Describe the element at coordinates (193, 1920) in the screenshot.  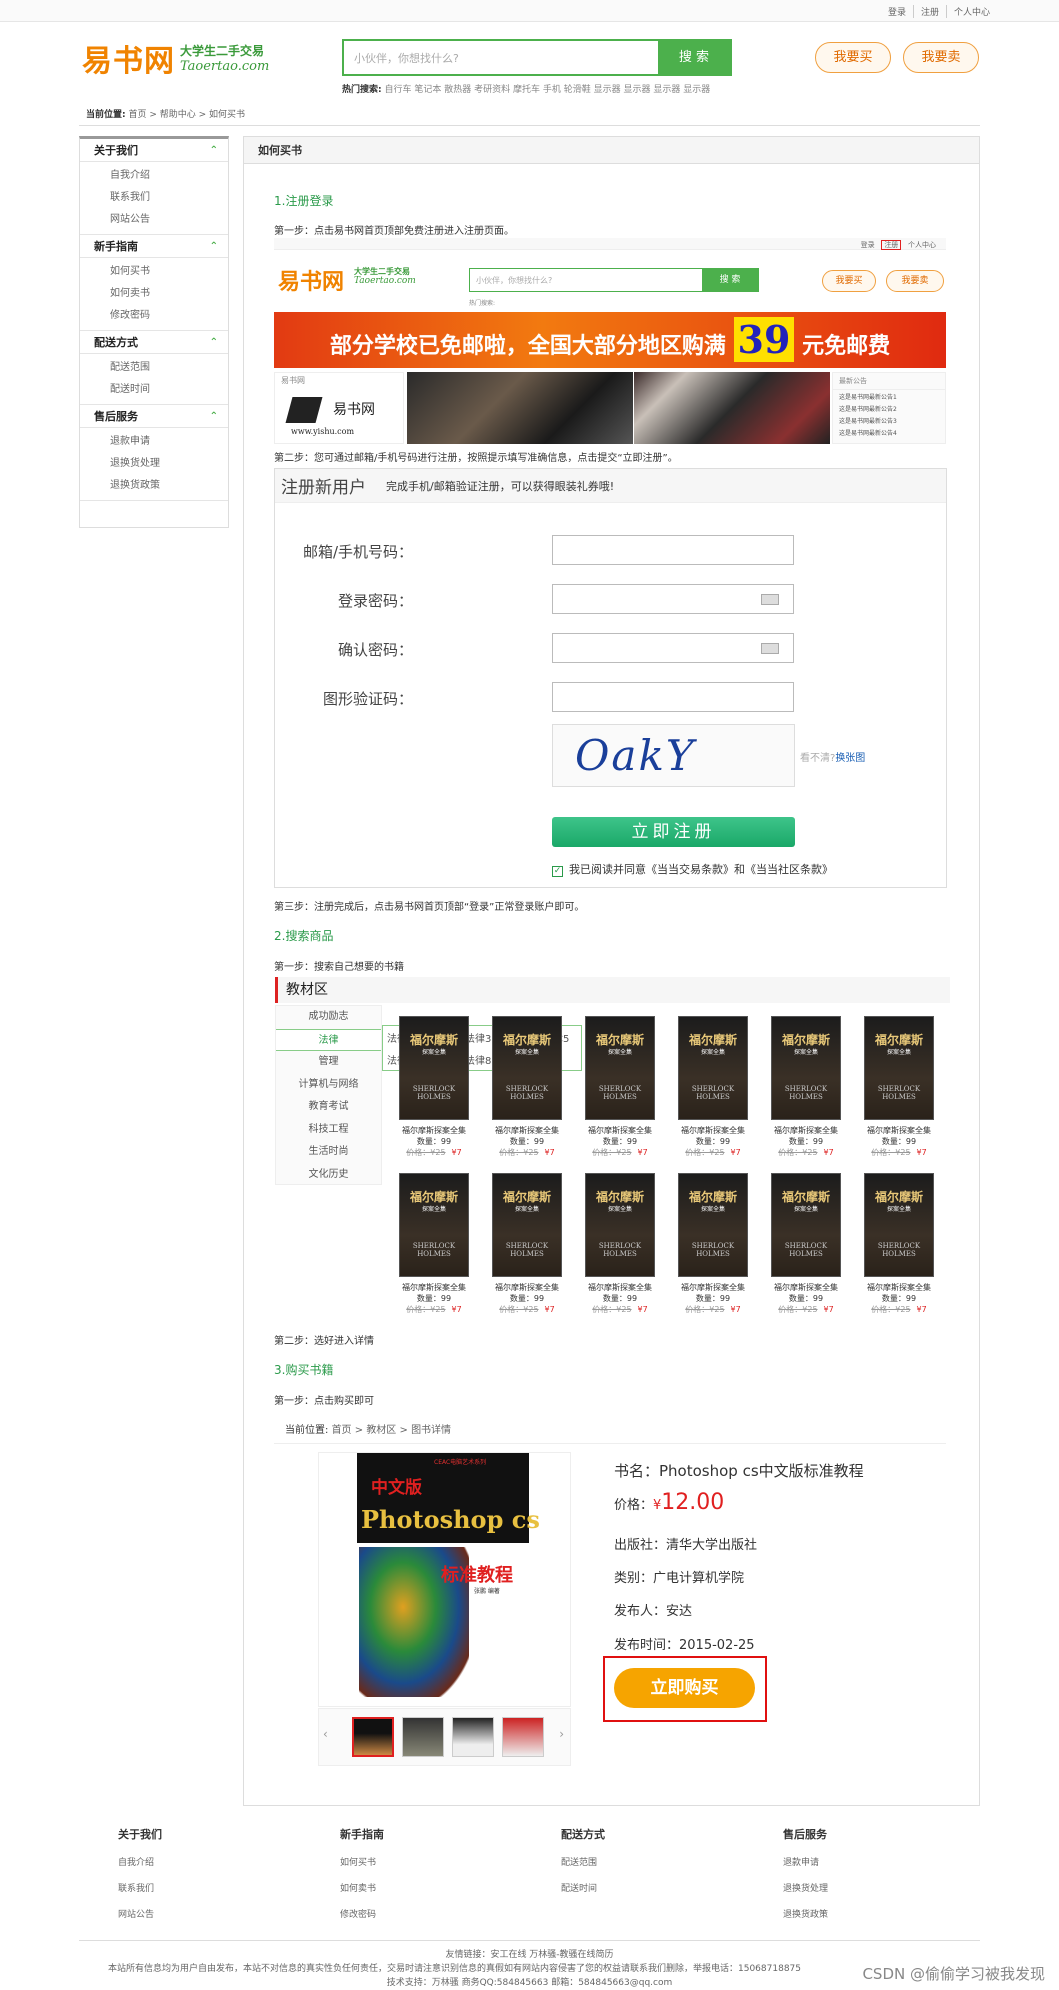
I see `footer-link: 网站公告` at that location.